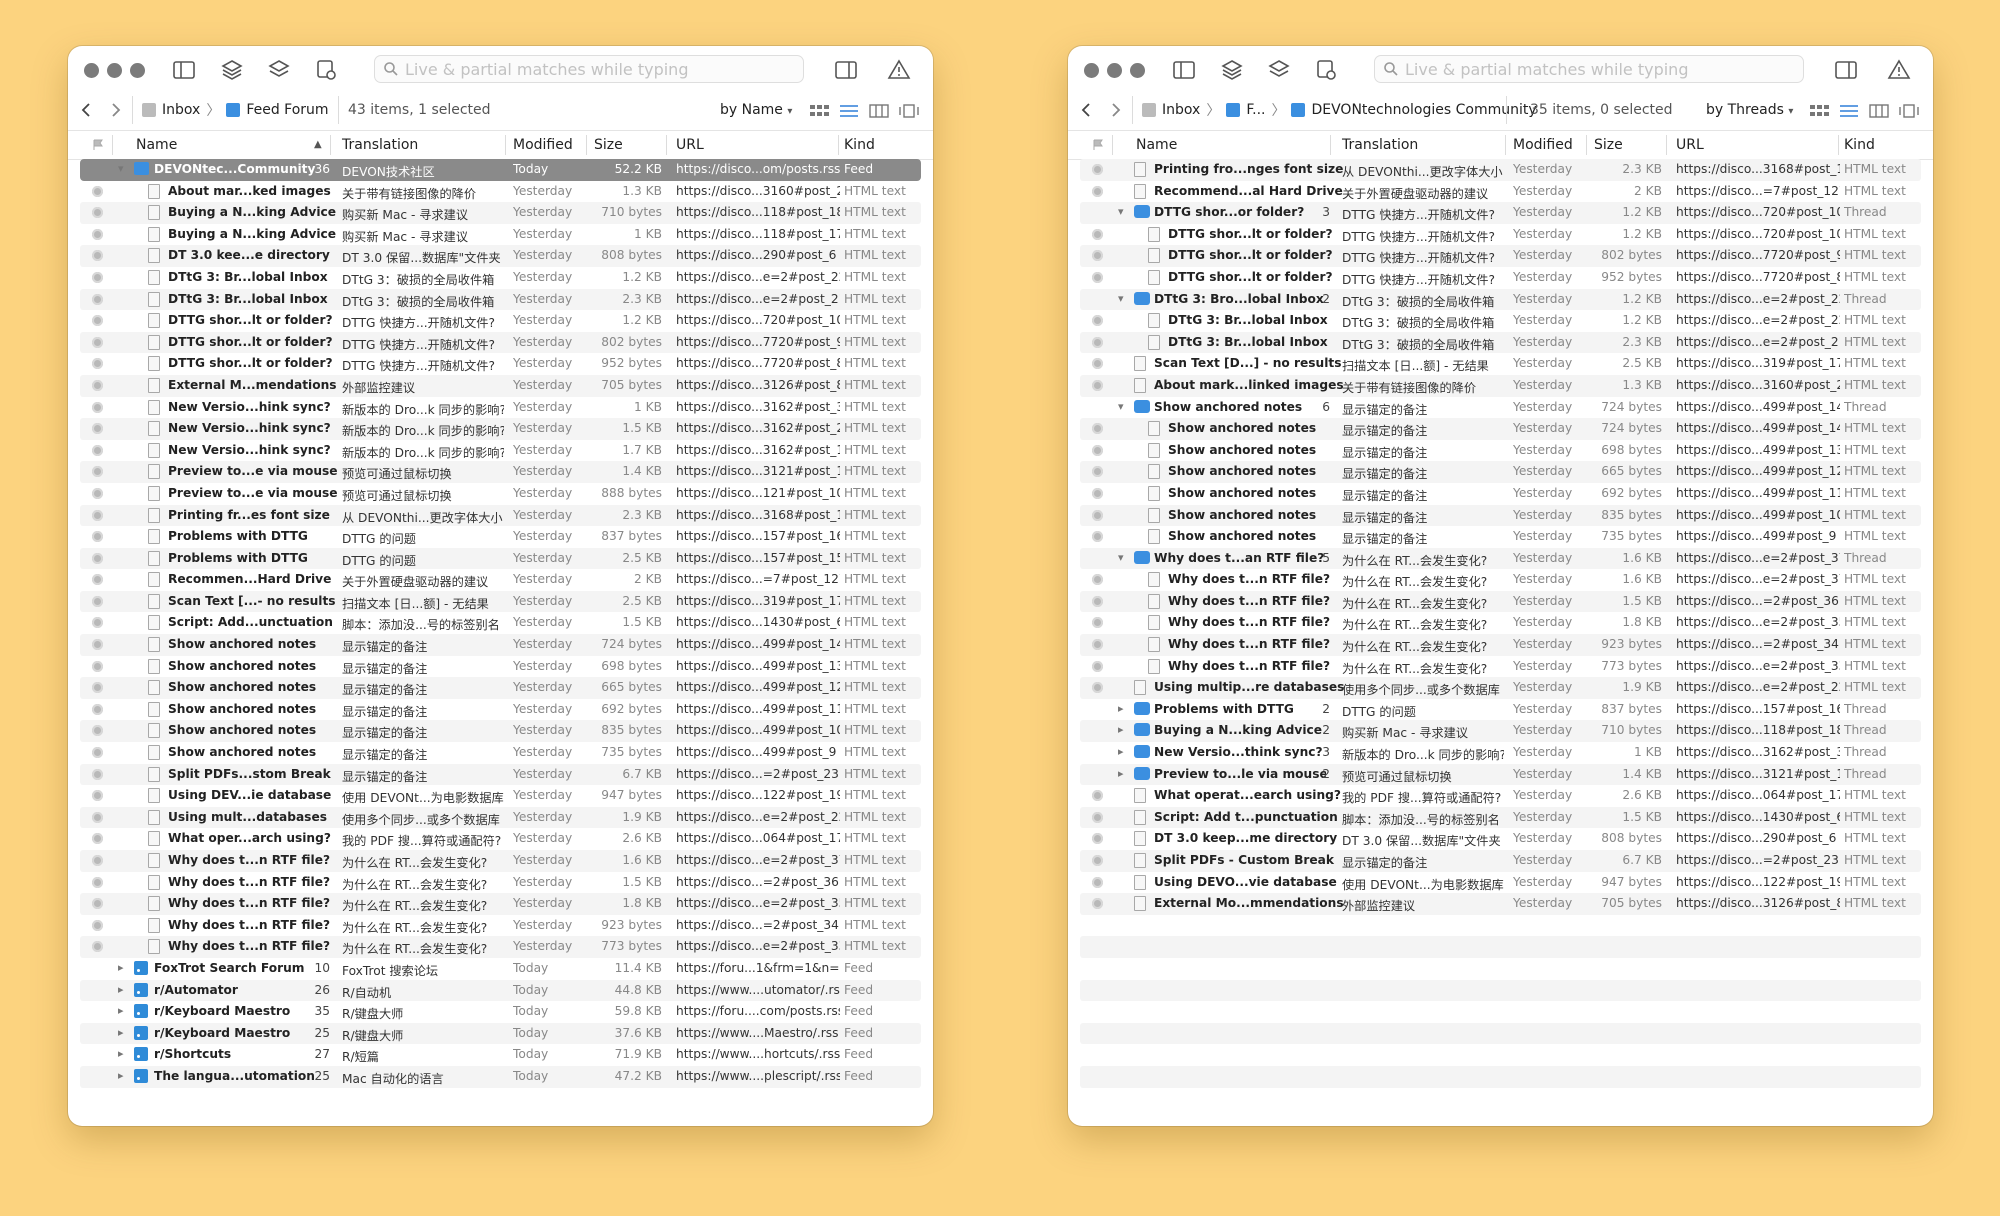  Describe the element at coordinates (849, 111) in the screenshot. I see `list-view-icon` at that location.